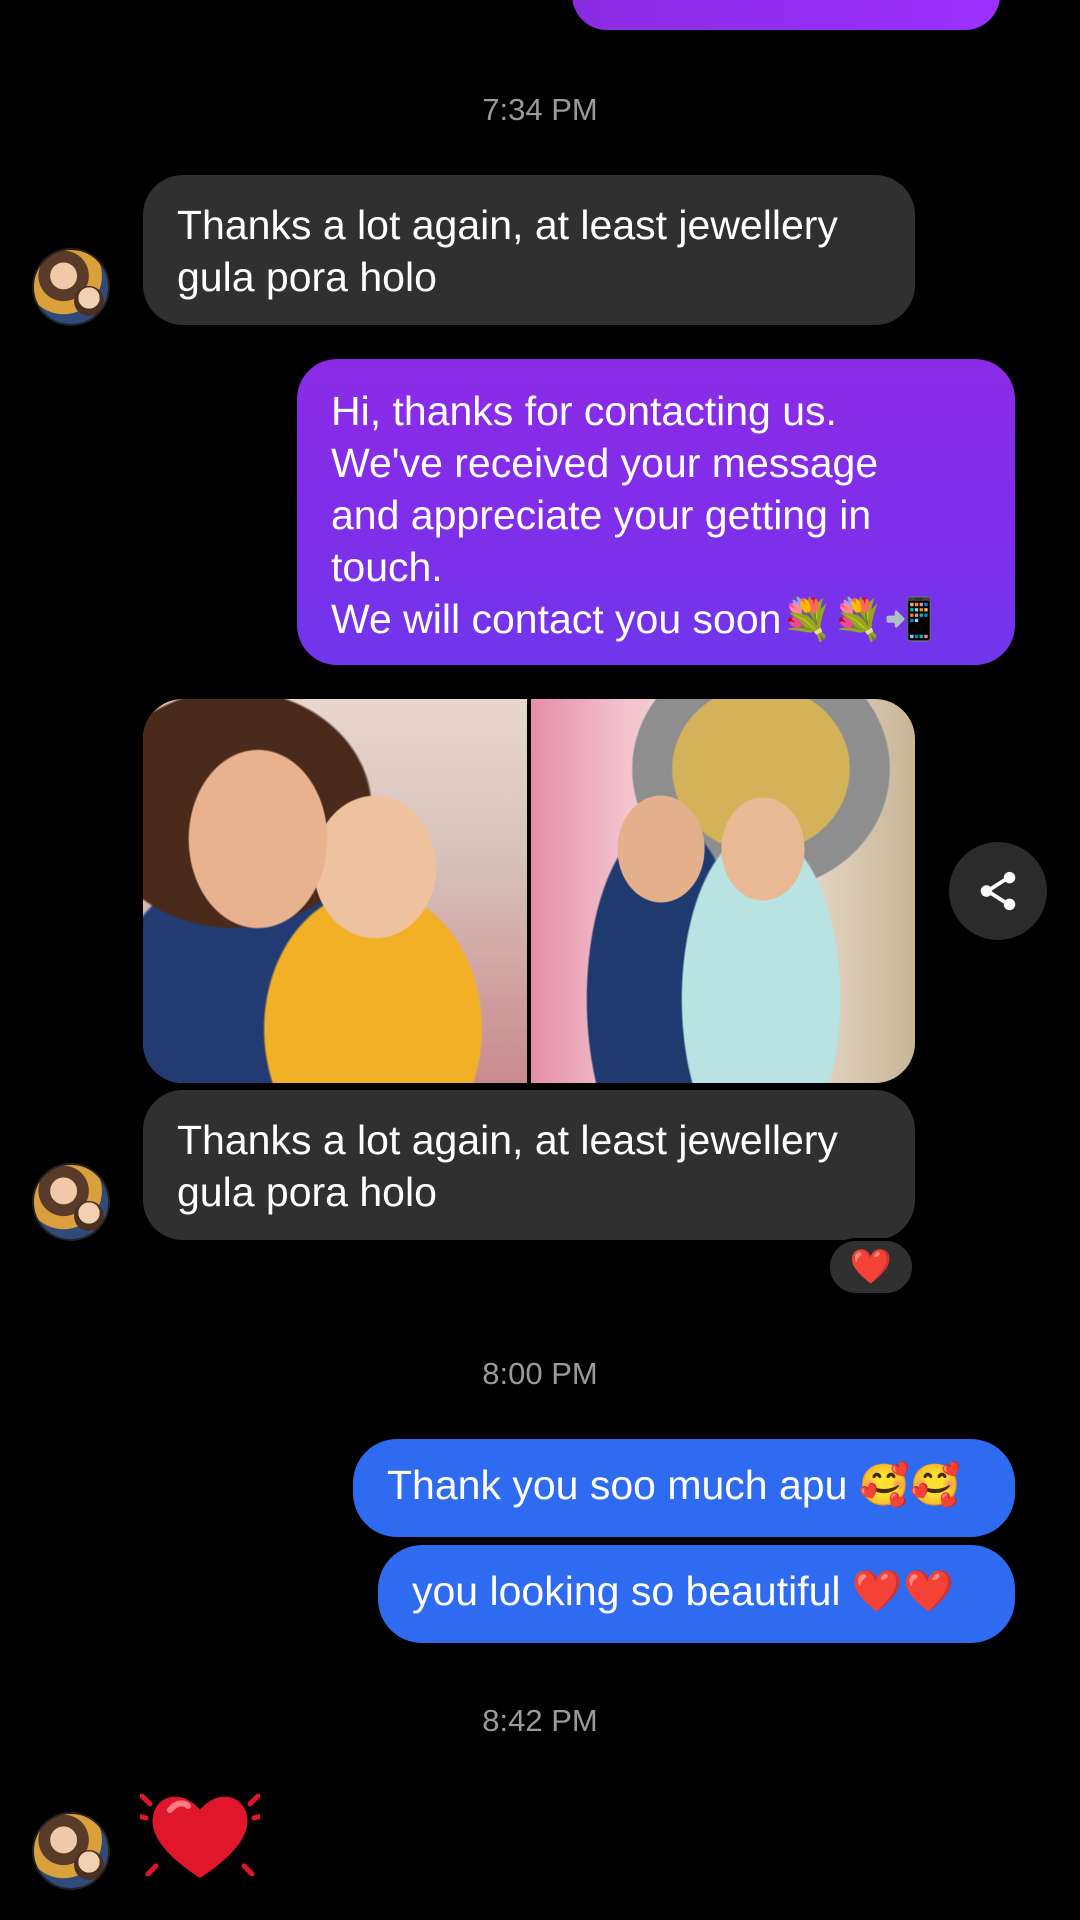 The image size is (1080, 1920). What do you see at coordinates (871, 1267) in the screenshot?
I see `reaction-badge: ❤️` at bounding box center [871, 1267].